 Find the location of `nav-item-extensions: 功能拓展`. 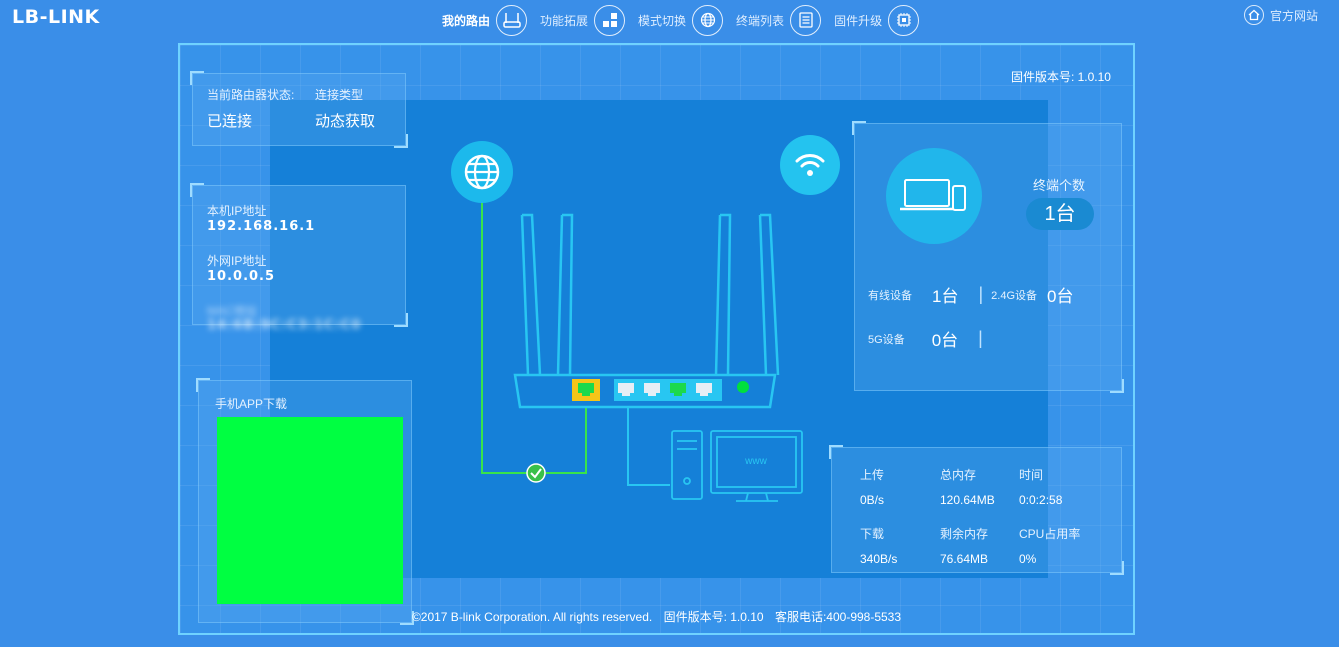

nav-item-extensions: 功能拓展 is located at coordinates (583, 20).